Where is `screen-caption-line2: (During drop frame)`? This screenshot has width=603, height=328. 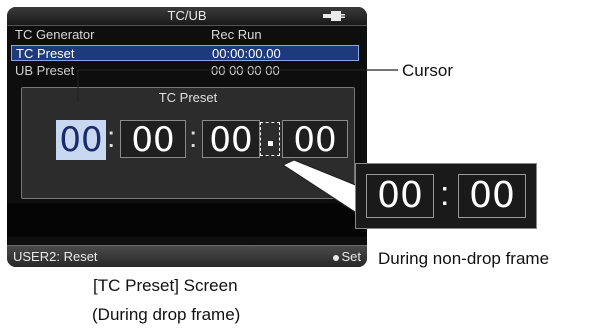
screen-caption-line2: (During drop frame) is located at coordinates (166, 314).